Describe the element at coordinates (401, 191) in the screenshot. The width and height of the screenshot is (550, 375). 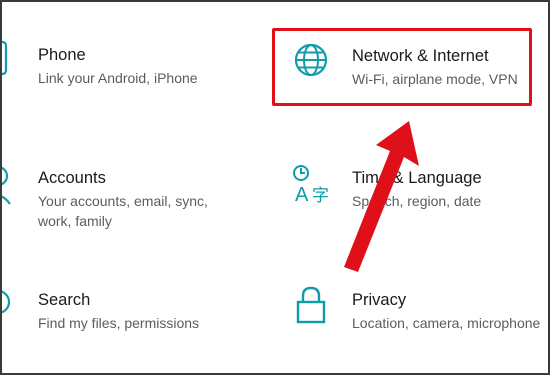
I see `settings-tile-time-language: A 字 Time & Language Speech, region, date` at that location.